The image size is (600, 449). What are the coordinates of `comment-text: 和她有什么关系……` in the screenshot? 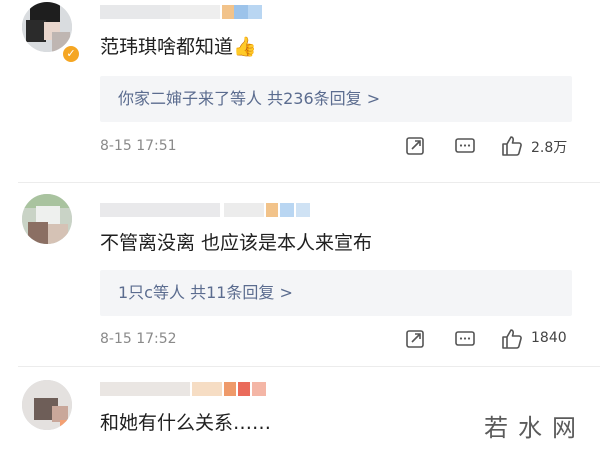 It's located at (186, 423).